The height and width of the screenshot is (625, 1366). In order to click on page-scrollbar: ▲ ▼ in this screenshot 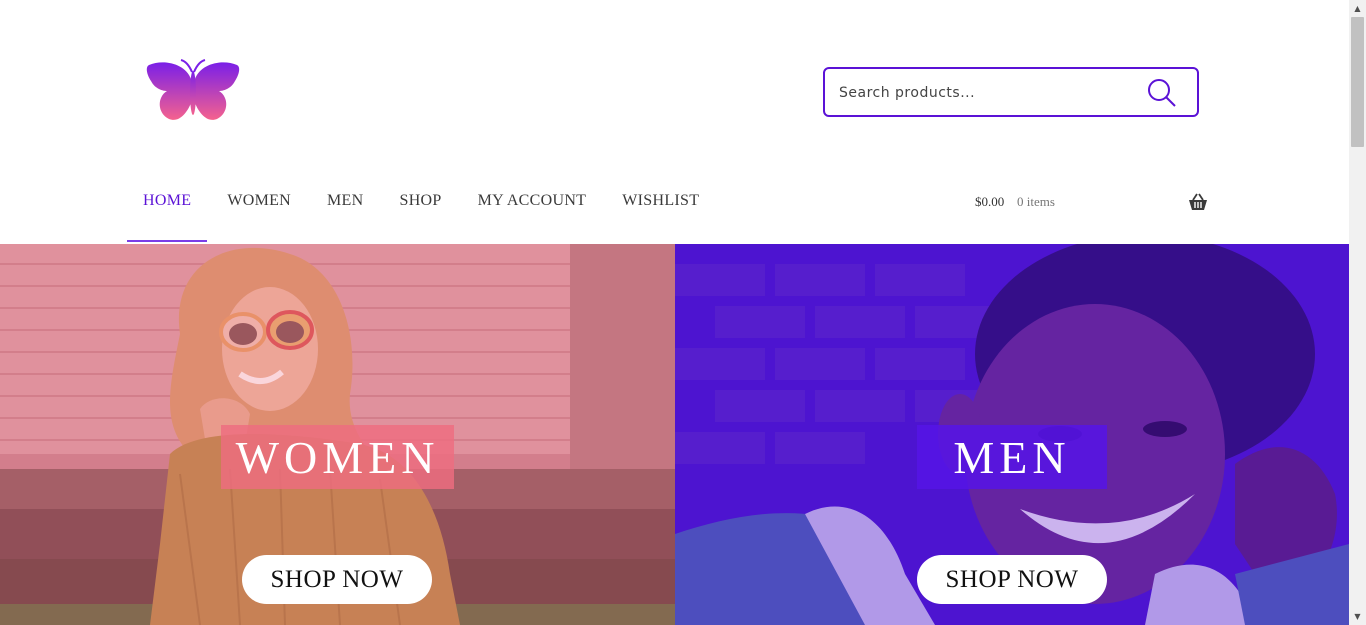, I will do `click(1357, 312)`.